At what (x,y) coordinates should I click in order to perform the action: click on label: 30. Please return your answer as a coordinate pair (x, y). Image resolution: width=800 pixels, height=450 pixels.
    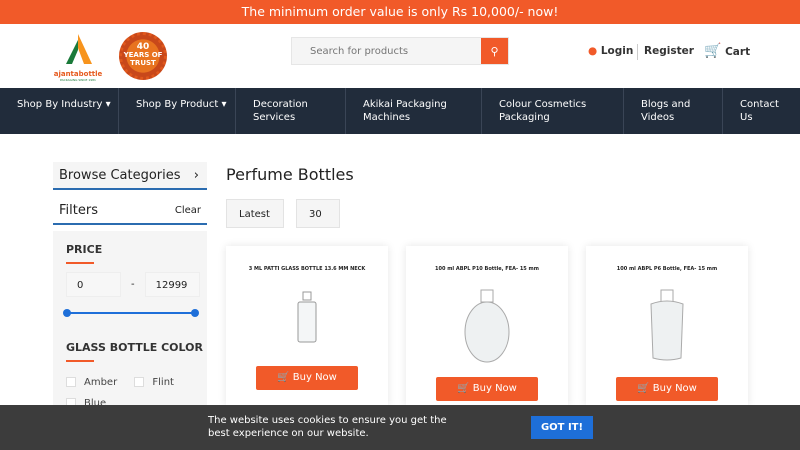
    Looking at the image, I should click on (315, 214).